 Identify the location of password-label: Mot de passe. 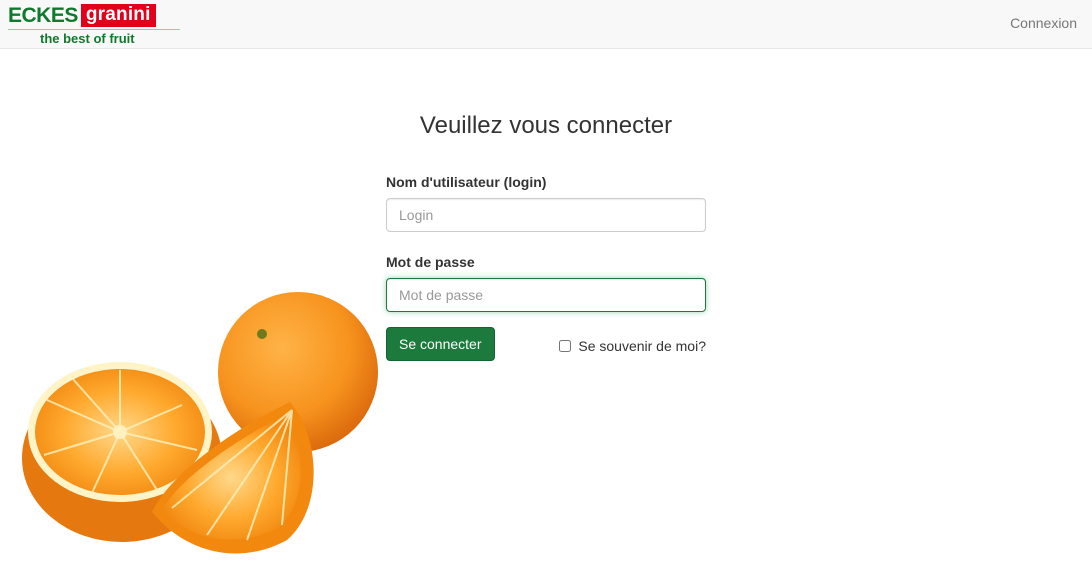
(430, 262).